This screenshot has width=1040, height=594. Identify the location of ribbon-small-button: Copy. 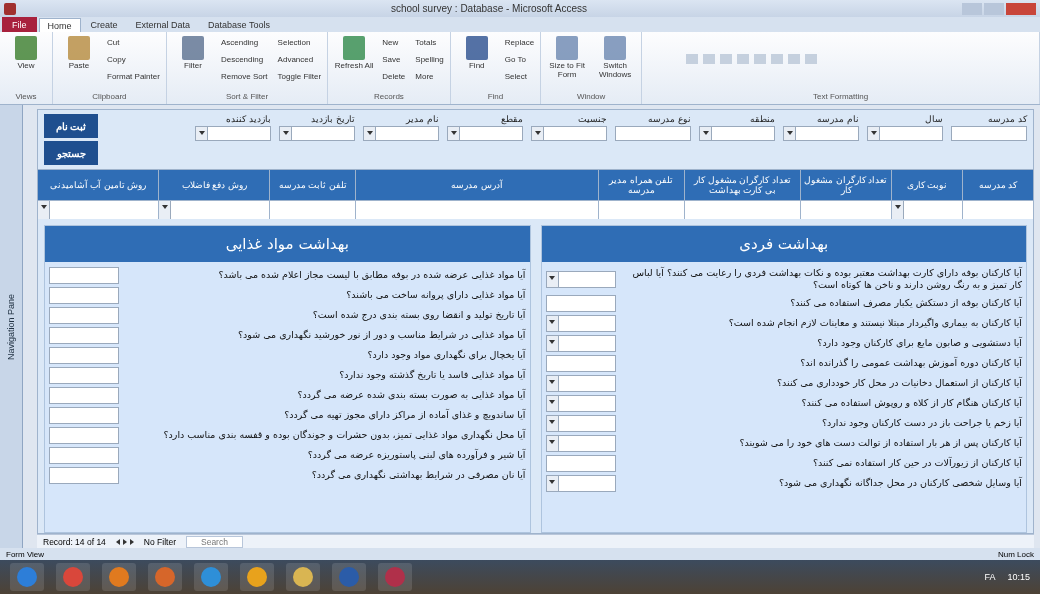
(133, 59).